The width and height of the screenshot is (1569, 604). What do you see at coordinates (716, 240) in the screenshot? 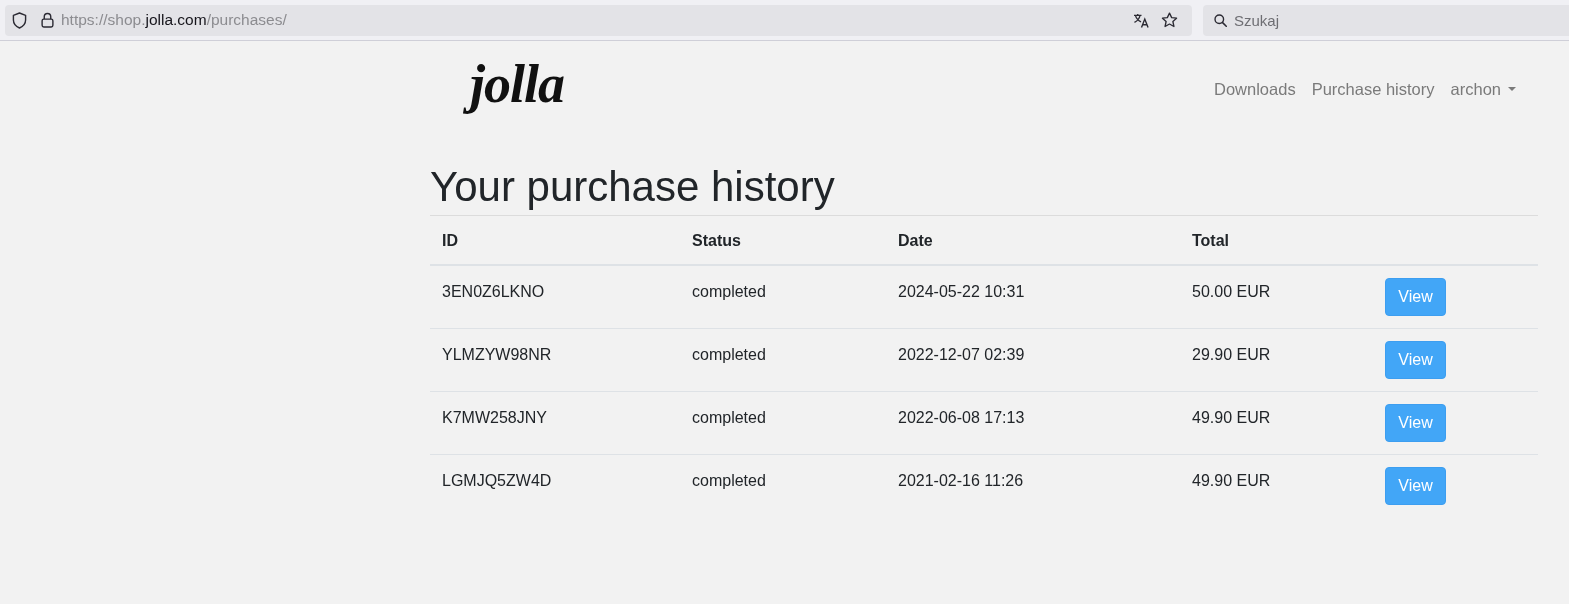
I see `column-header: Status` at bounding box center [716, 240].